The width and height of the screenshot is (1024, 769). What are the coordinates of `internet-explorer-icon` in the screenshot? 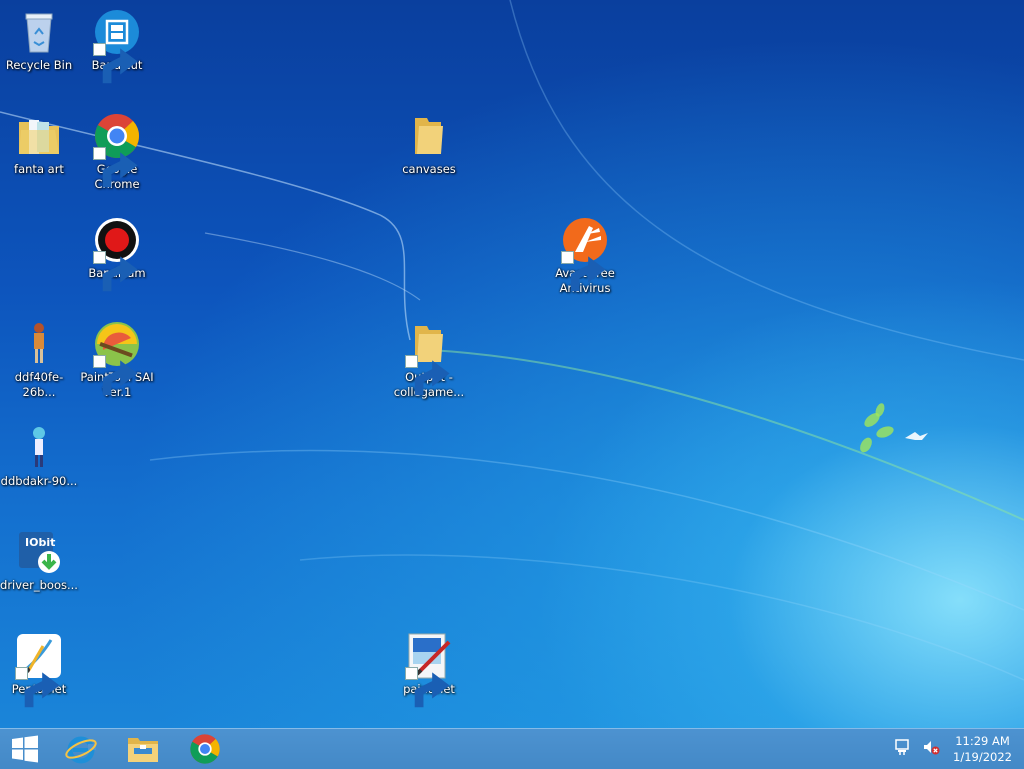 It's located at (81, 750).